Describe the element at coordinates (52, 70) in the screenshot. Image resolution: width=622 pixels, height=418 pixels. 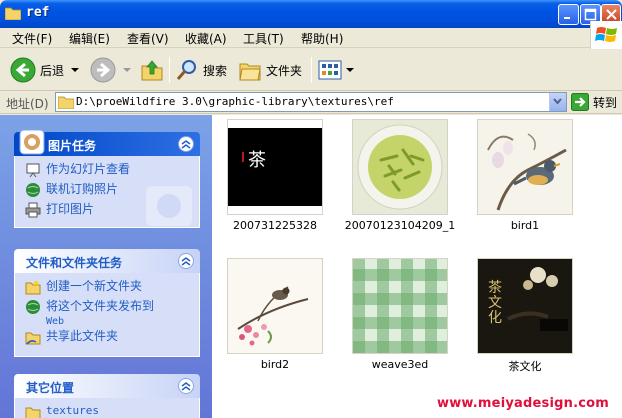
I see `back-label: 后退` at that location.